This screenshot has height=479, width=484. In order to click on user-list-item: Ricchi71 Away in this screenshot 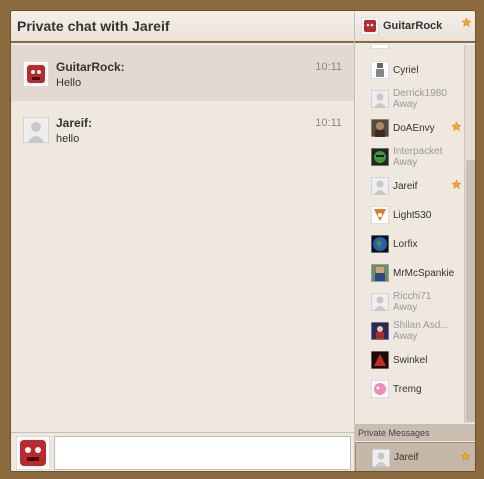, I will do `click(409, 302)`.